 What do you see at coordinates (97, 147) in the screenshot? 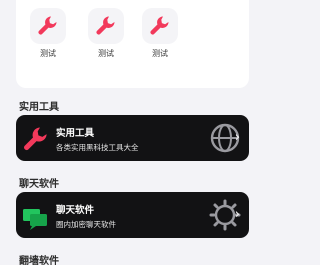
I see `card-subtitle: 各类实用黑科技工具大全` at bounding box center [97, 147].